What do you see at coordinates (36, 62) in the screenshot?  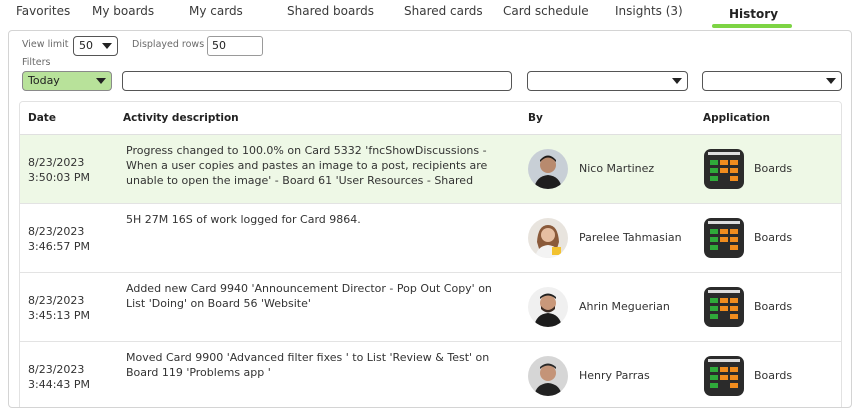 I see `filters-label: Filters` at bounding box center [36, 62].